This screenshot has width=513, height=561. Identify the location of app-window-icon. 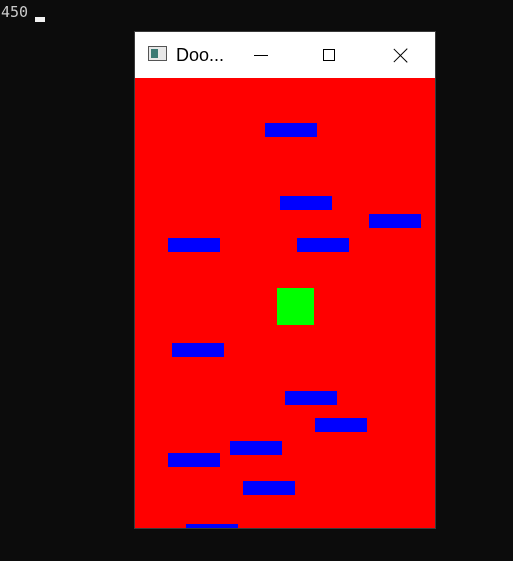
(157, 53).